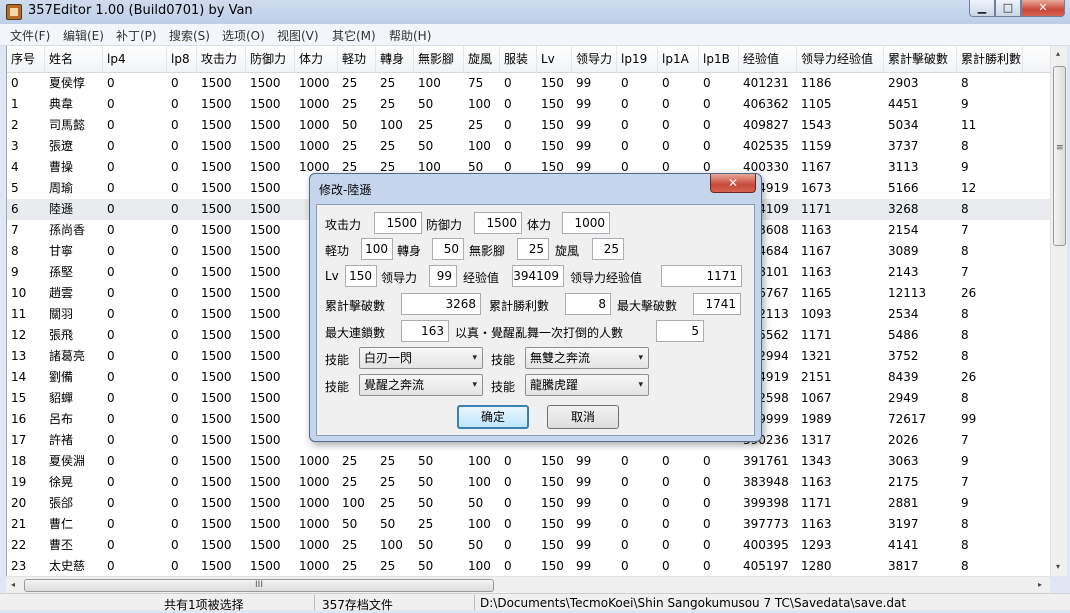 This screenshot has width=1070, height=613. What do you see at coordinates (61, 314) in the screenshot?
I see `table-cell: 關羽` at bounding box center [61, 314].